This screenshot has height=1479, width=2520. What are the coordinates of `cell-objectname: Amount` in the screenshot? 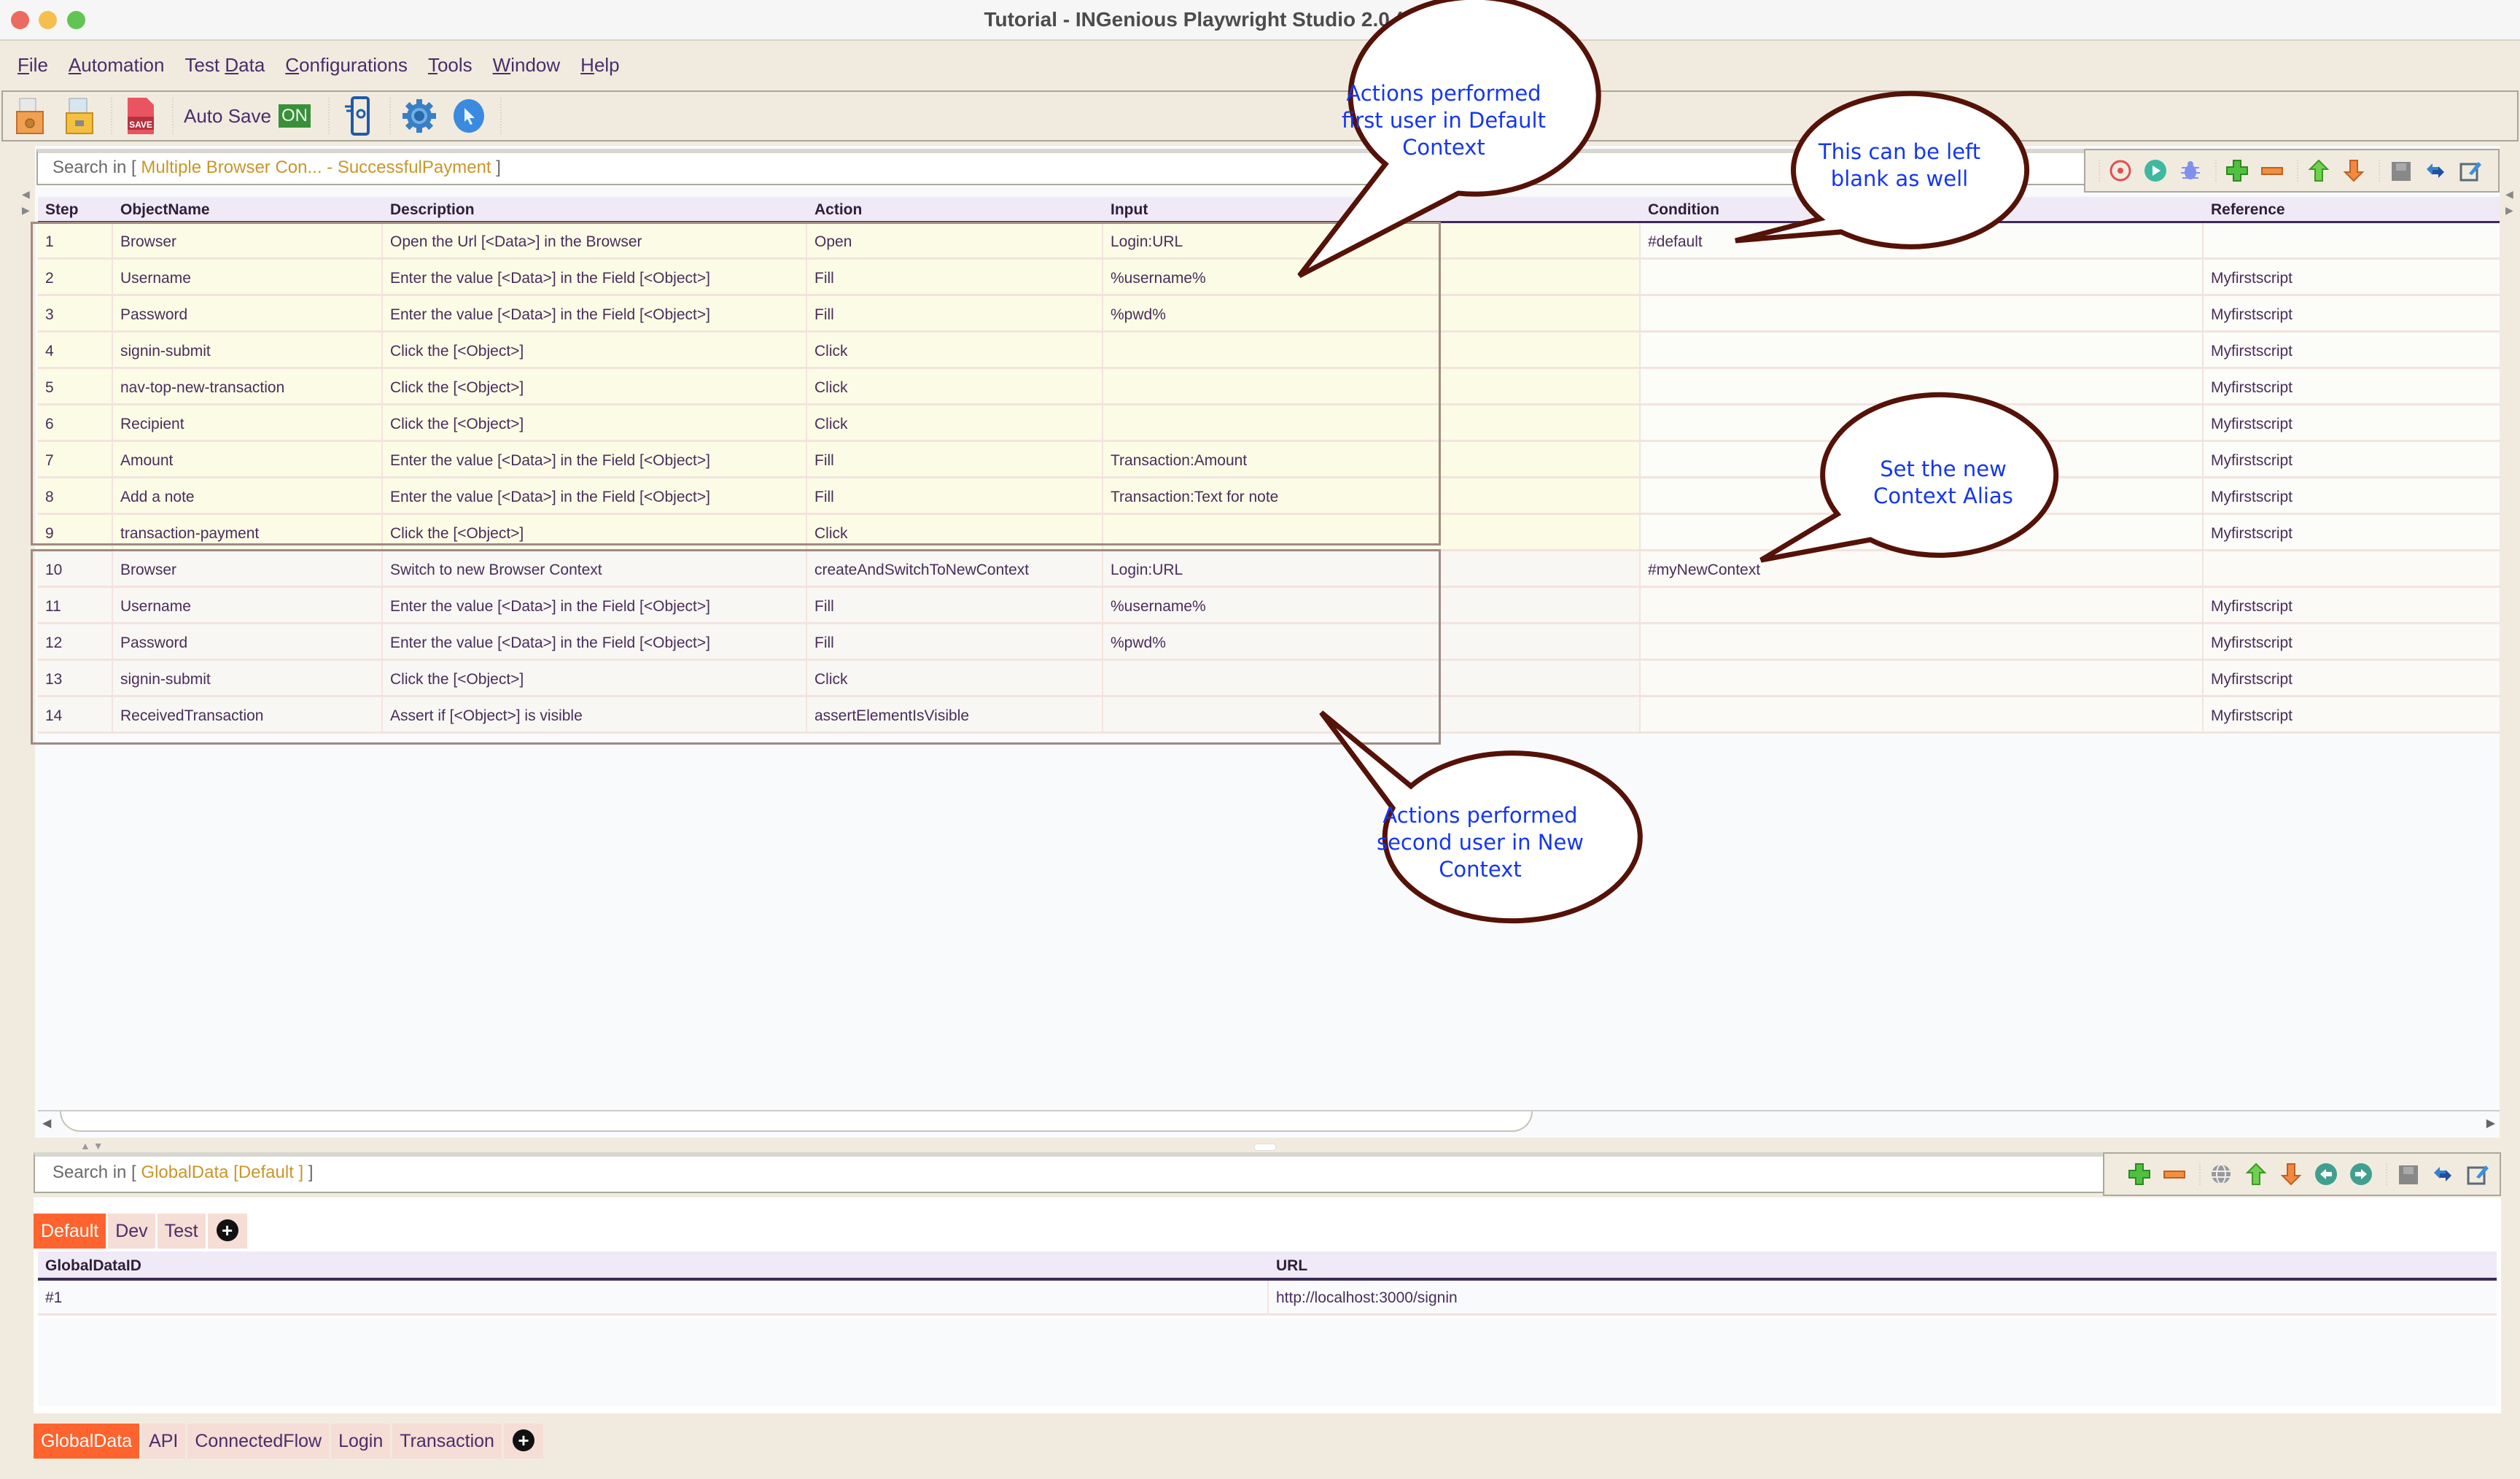 It's located at (248, 459).